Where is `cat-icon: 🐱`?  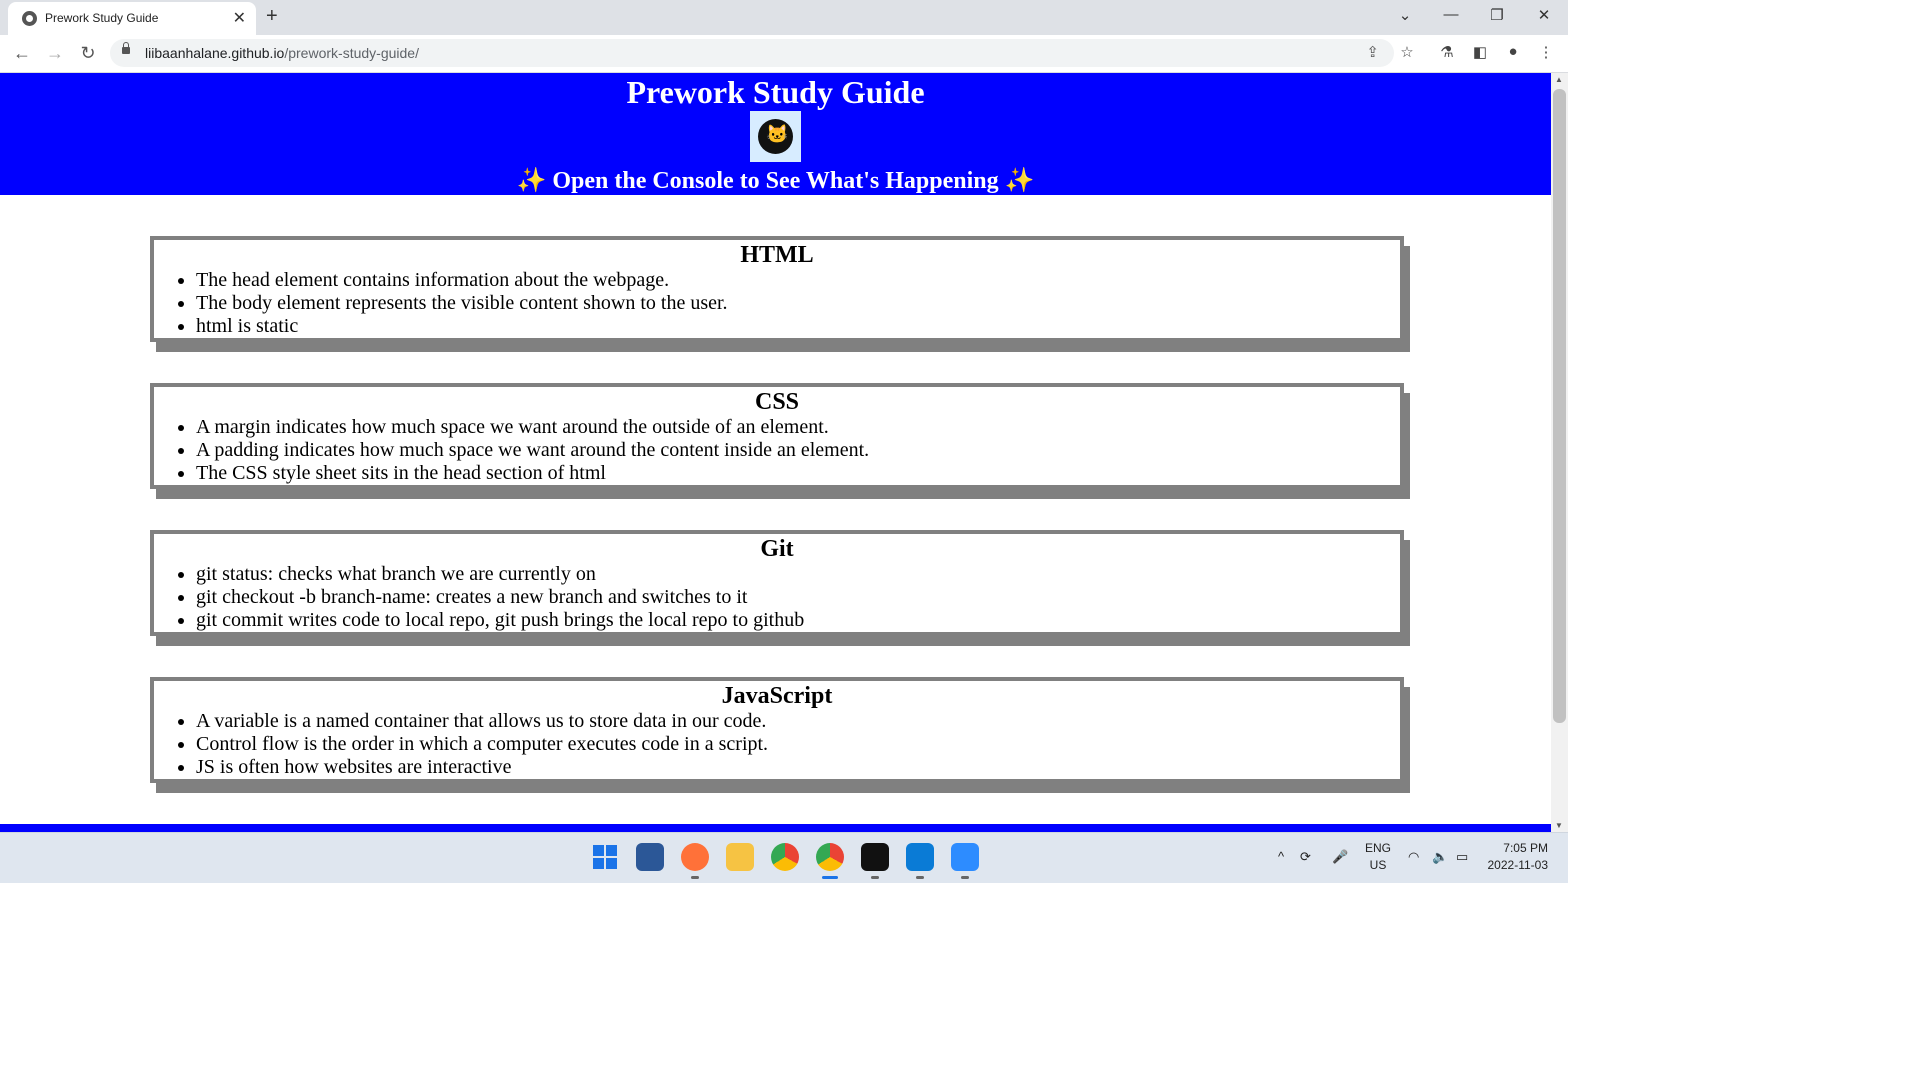
cat-icon: 🐱 is located at coordinates (777, 134).